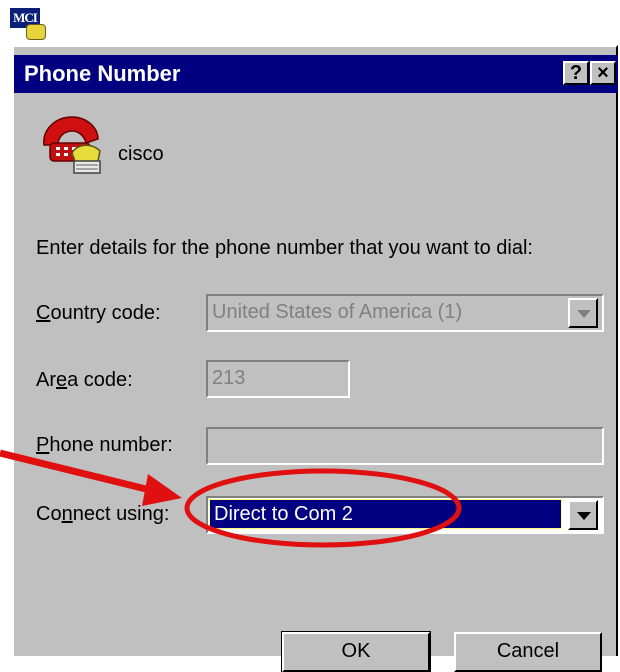  What do you see at coordinates (104, 445) in the screenshot?
I see `phone-number-label: Phone number:` at bounding box center [104, 445].